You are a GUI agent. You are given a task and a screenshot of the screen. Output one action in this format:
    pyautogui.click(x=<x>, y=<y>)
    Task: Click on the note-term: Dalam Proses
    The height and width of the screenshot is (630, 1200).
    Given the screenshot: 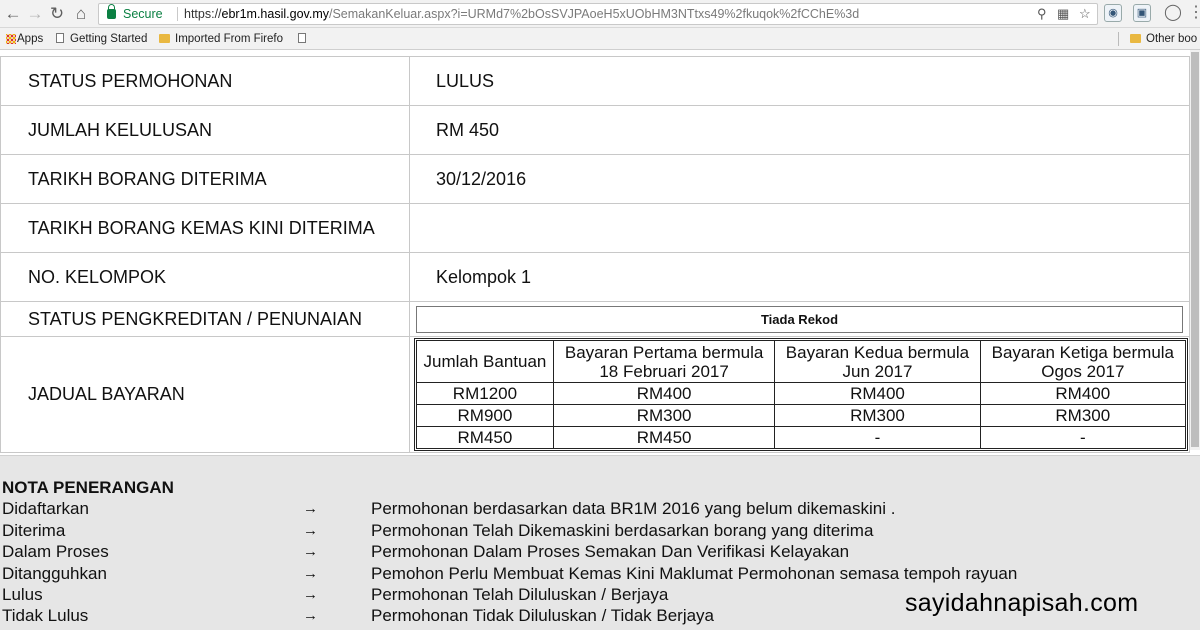 What is the action you would take?
    pyautogui.click(x=55, y=551)
    